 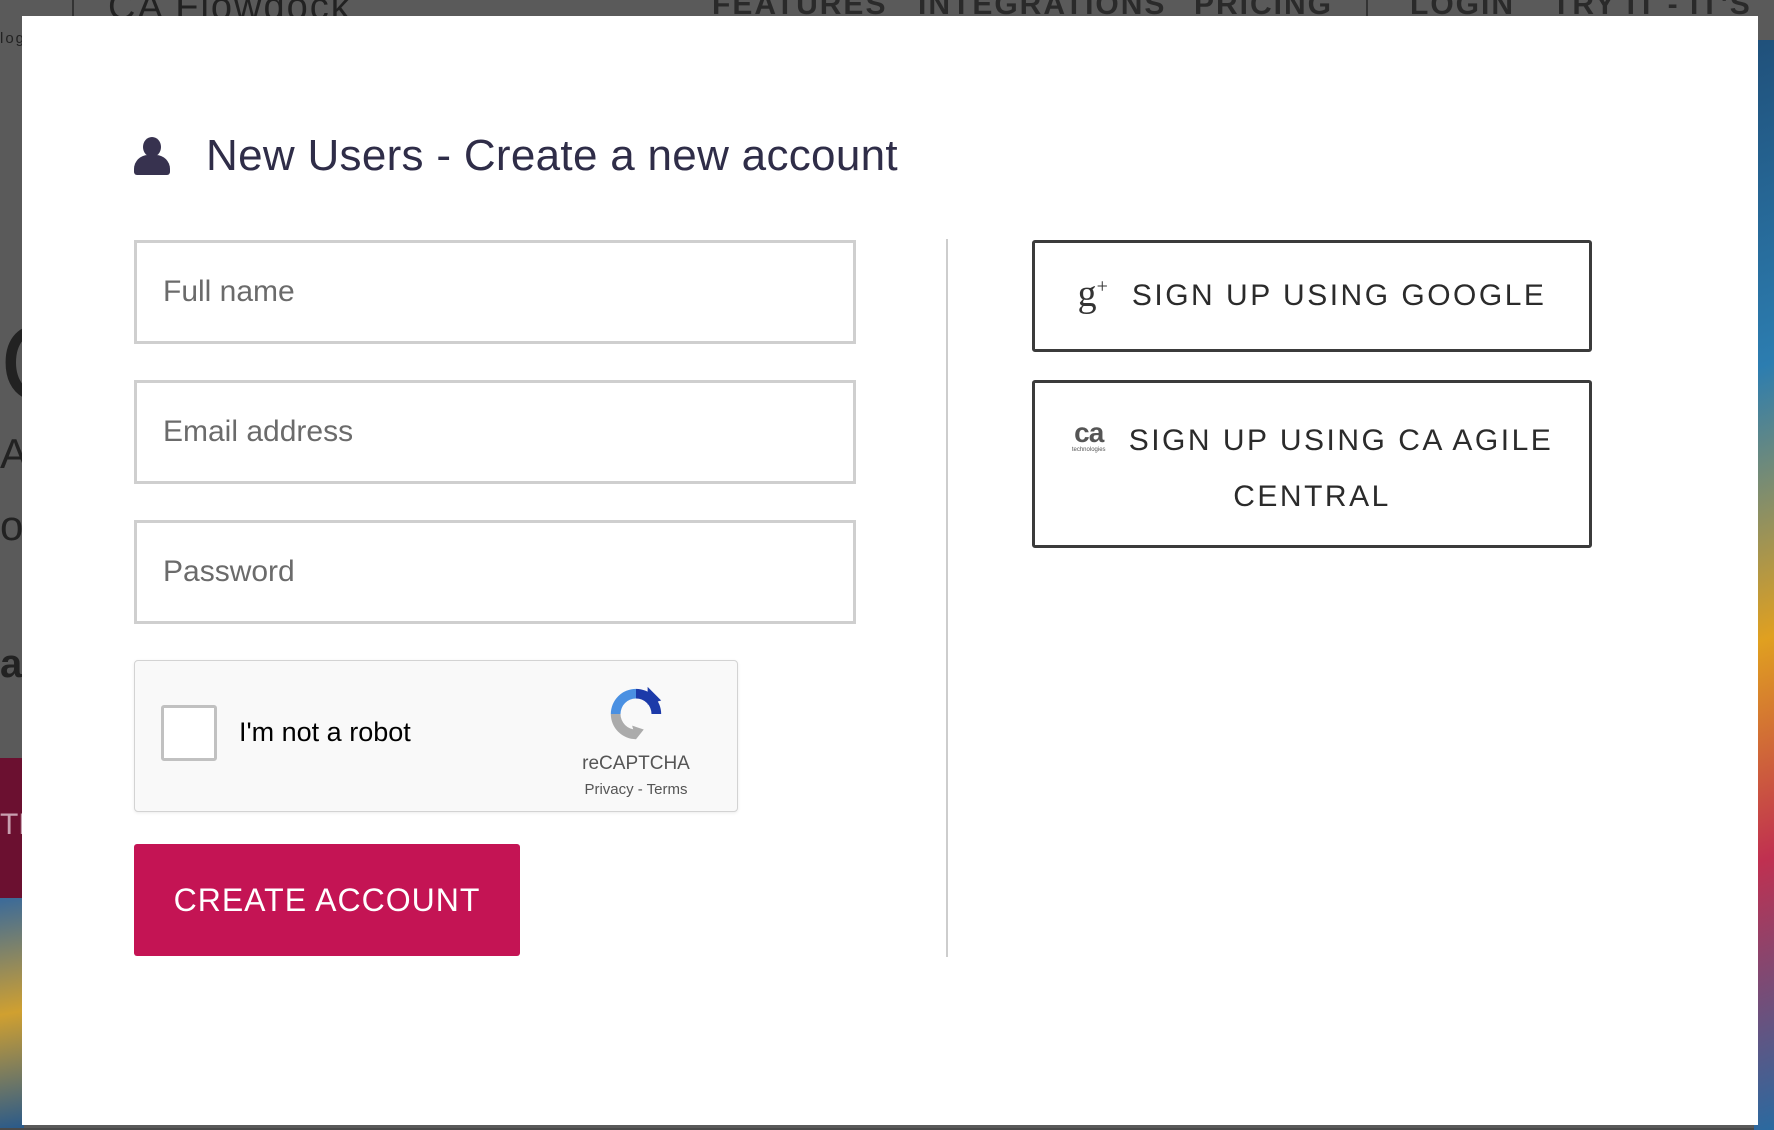 I want to click on recaptcha-checkbox, so click(x=189, y=733).